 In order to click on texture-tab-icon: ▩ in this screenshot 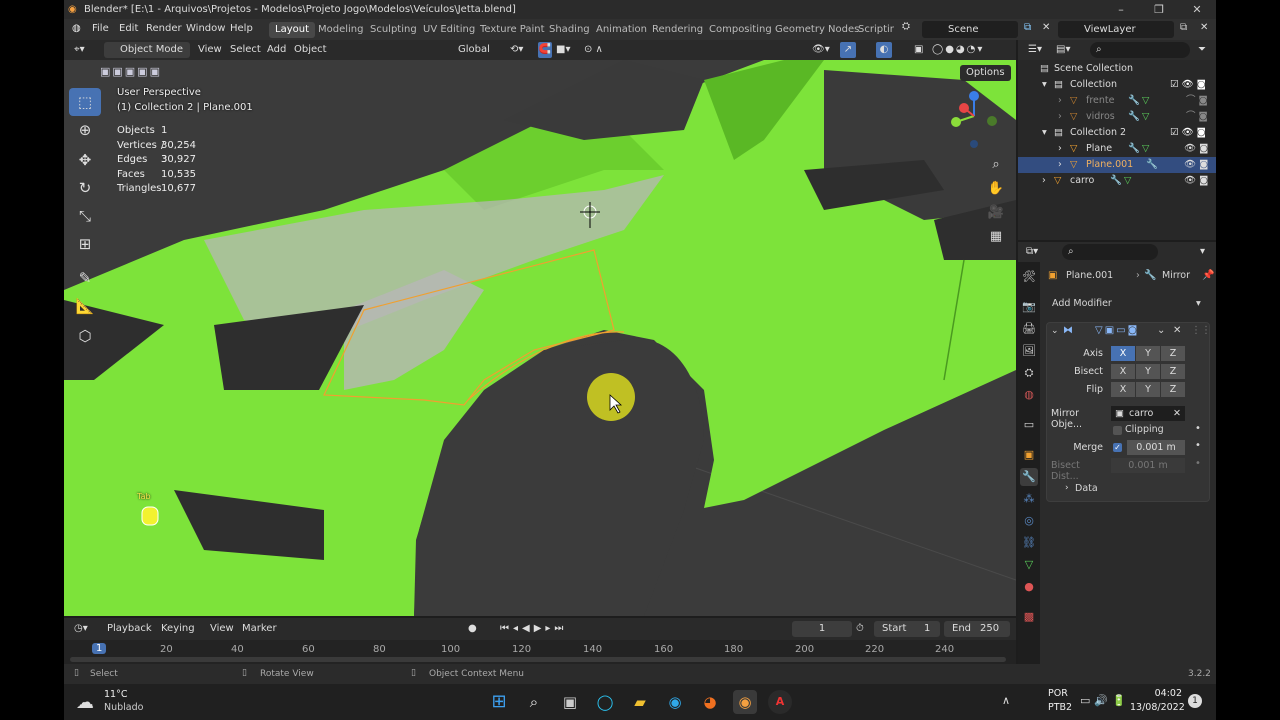, I will do `click(1029, 617)`.